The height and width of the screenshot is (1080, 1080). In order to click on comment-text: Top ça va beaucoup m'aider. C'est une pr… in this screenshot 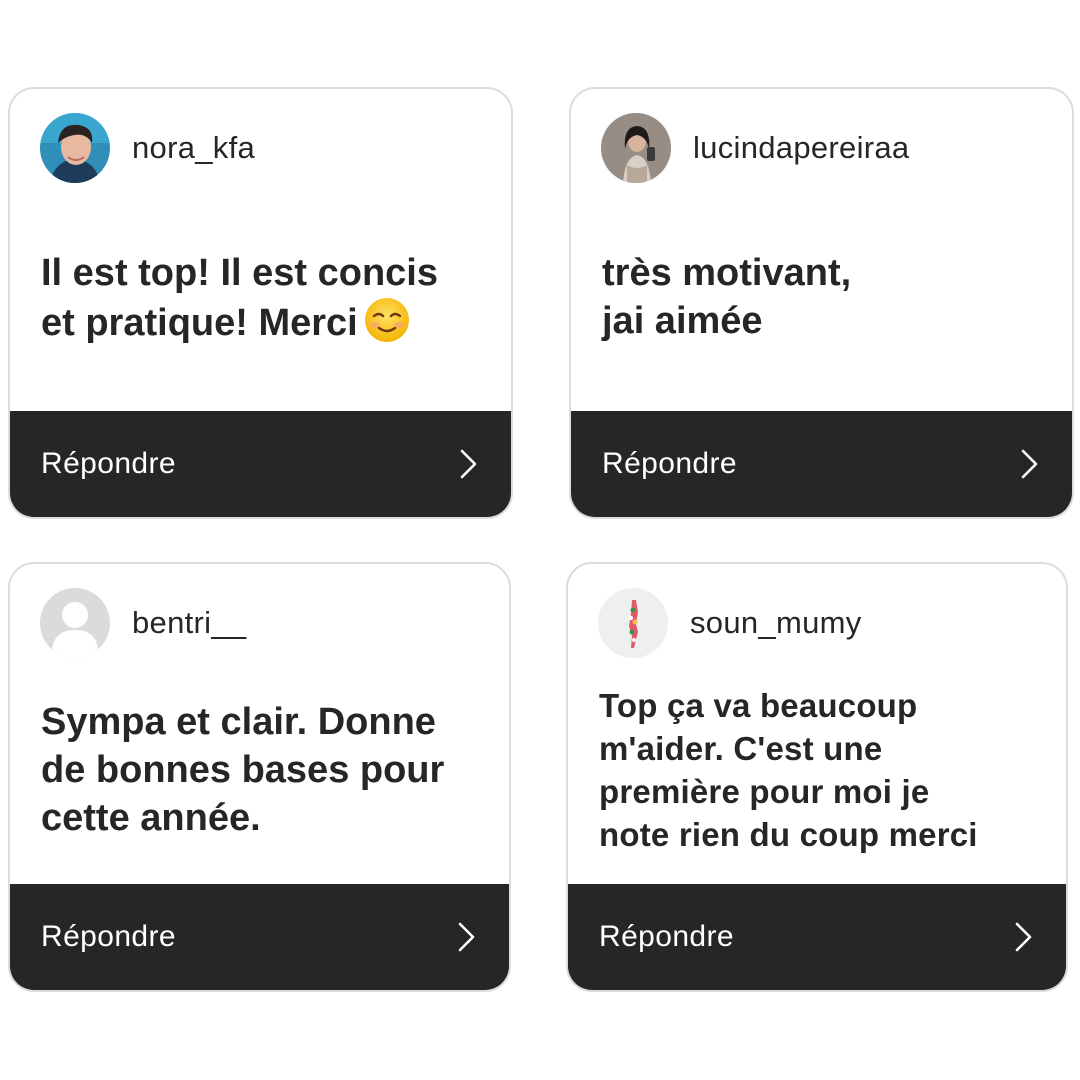, I will do `click(788, 770)`.